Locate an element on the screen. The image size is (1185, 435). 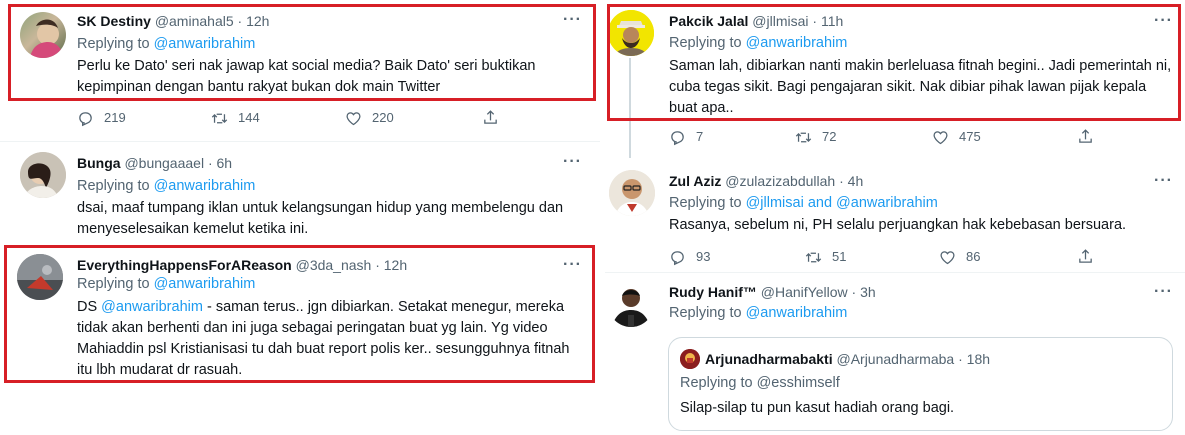
retweet-button: 144 is located at coordinates (235, 118).